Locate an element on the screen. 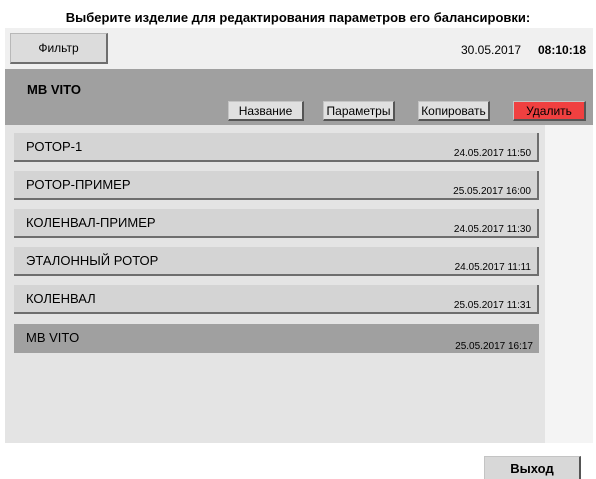 This screenshot has height=479, width=596. list-item: РОТОР-1 24.05.2017 11:50 is located at coordinates (276, 147).